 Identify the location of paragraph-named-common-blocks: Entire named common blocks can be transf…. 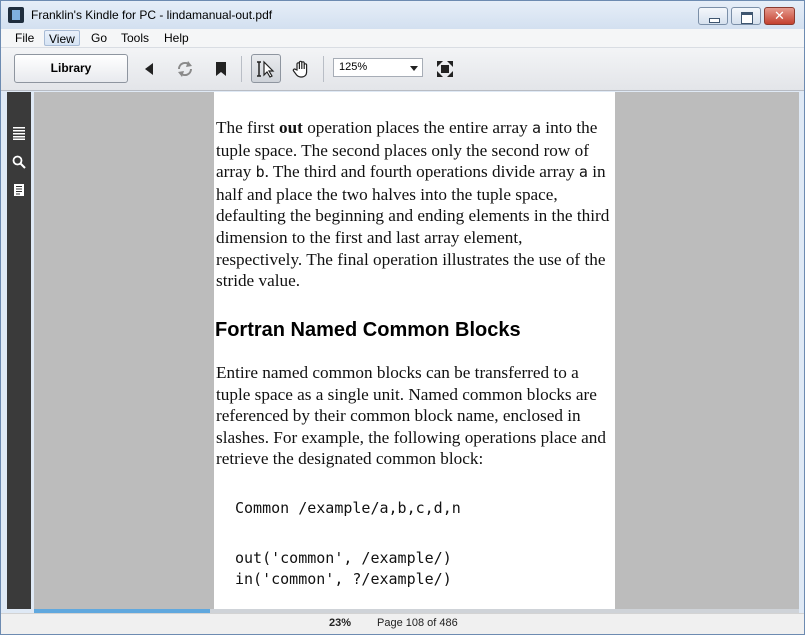
(411, 416).